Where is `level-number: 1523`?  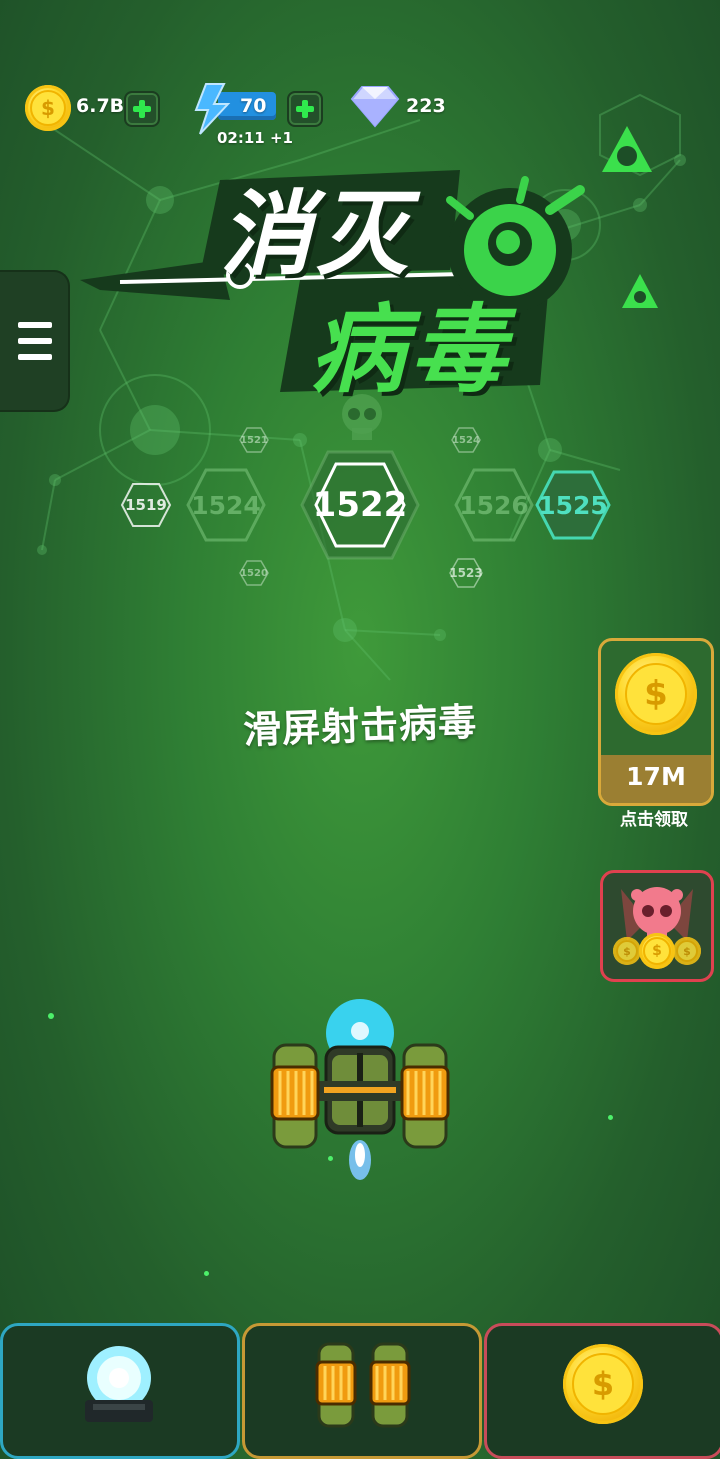 level-number: 1523 is located at coordinates (466, 573).